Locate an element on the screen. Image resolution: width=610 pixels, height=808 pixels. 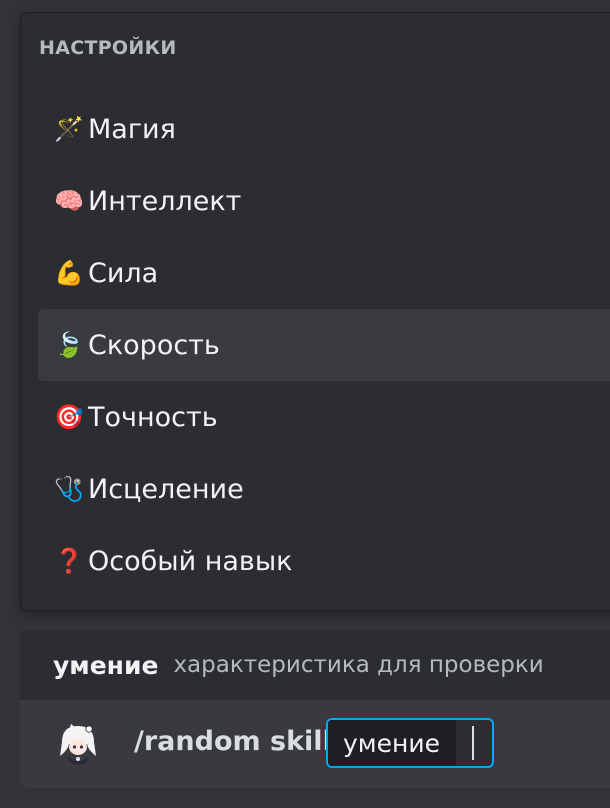
option-label: Особый навык is located at coordinates (190, 561).